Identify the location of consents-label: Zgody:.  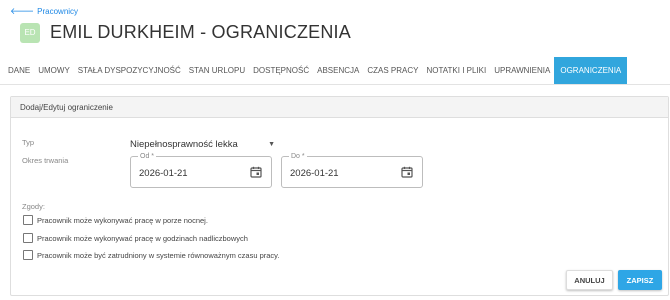
(33, 206).